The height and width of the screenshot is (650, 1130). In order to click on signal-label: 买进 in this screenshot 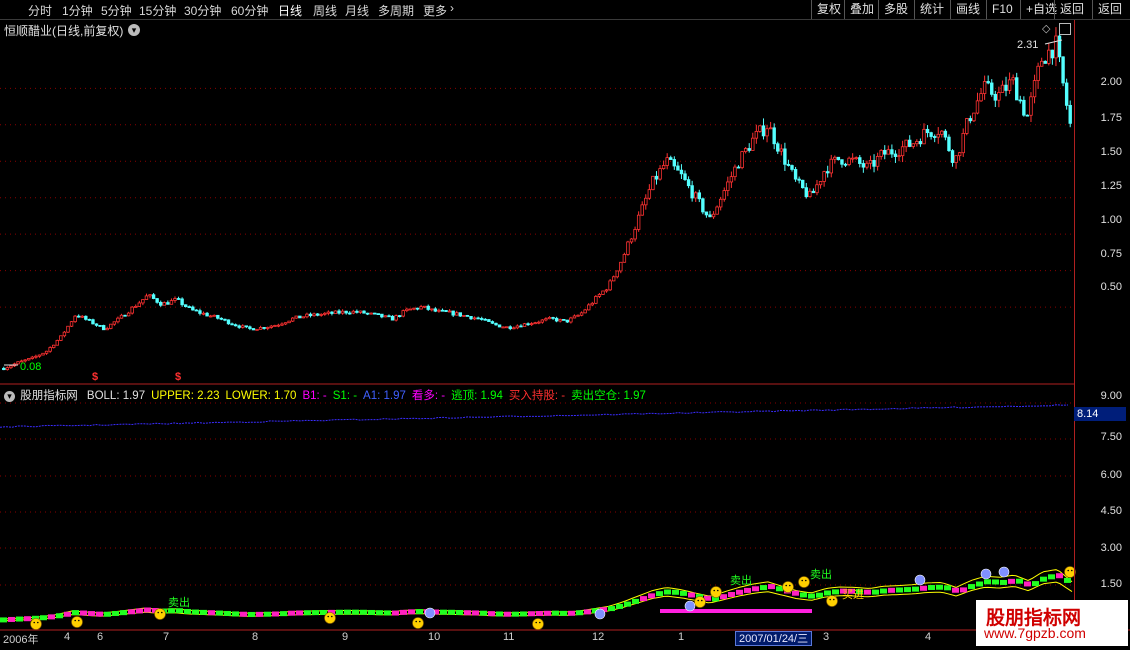, I will do `click(853, 594)`.